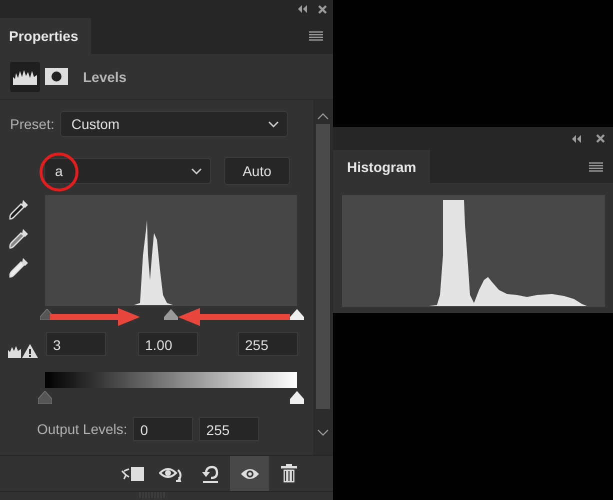  Describe the element at coordinates (132, 473) in the screenshot. I see `clip-to-layer-icon` at that location.